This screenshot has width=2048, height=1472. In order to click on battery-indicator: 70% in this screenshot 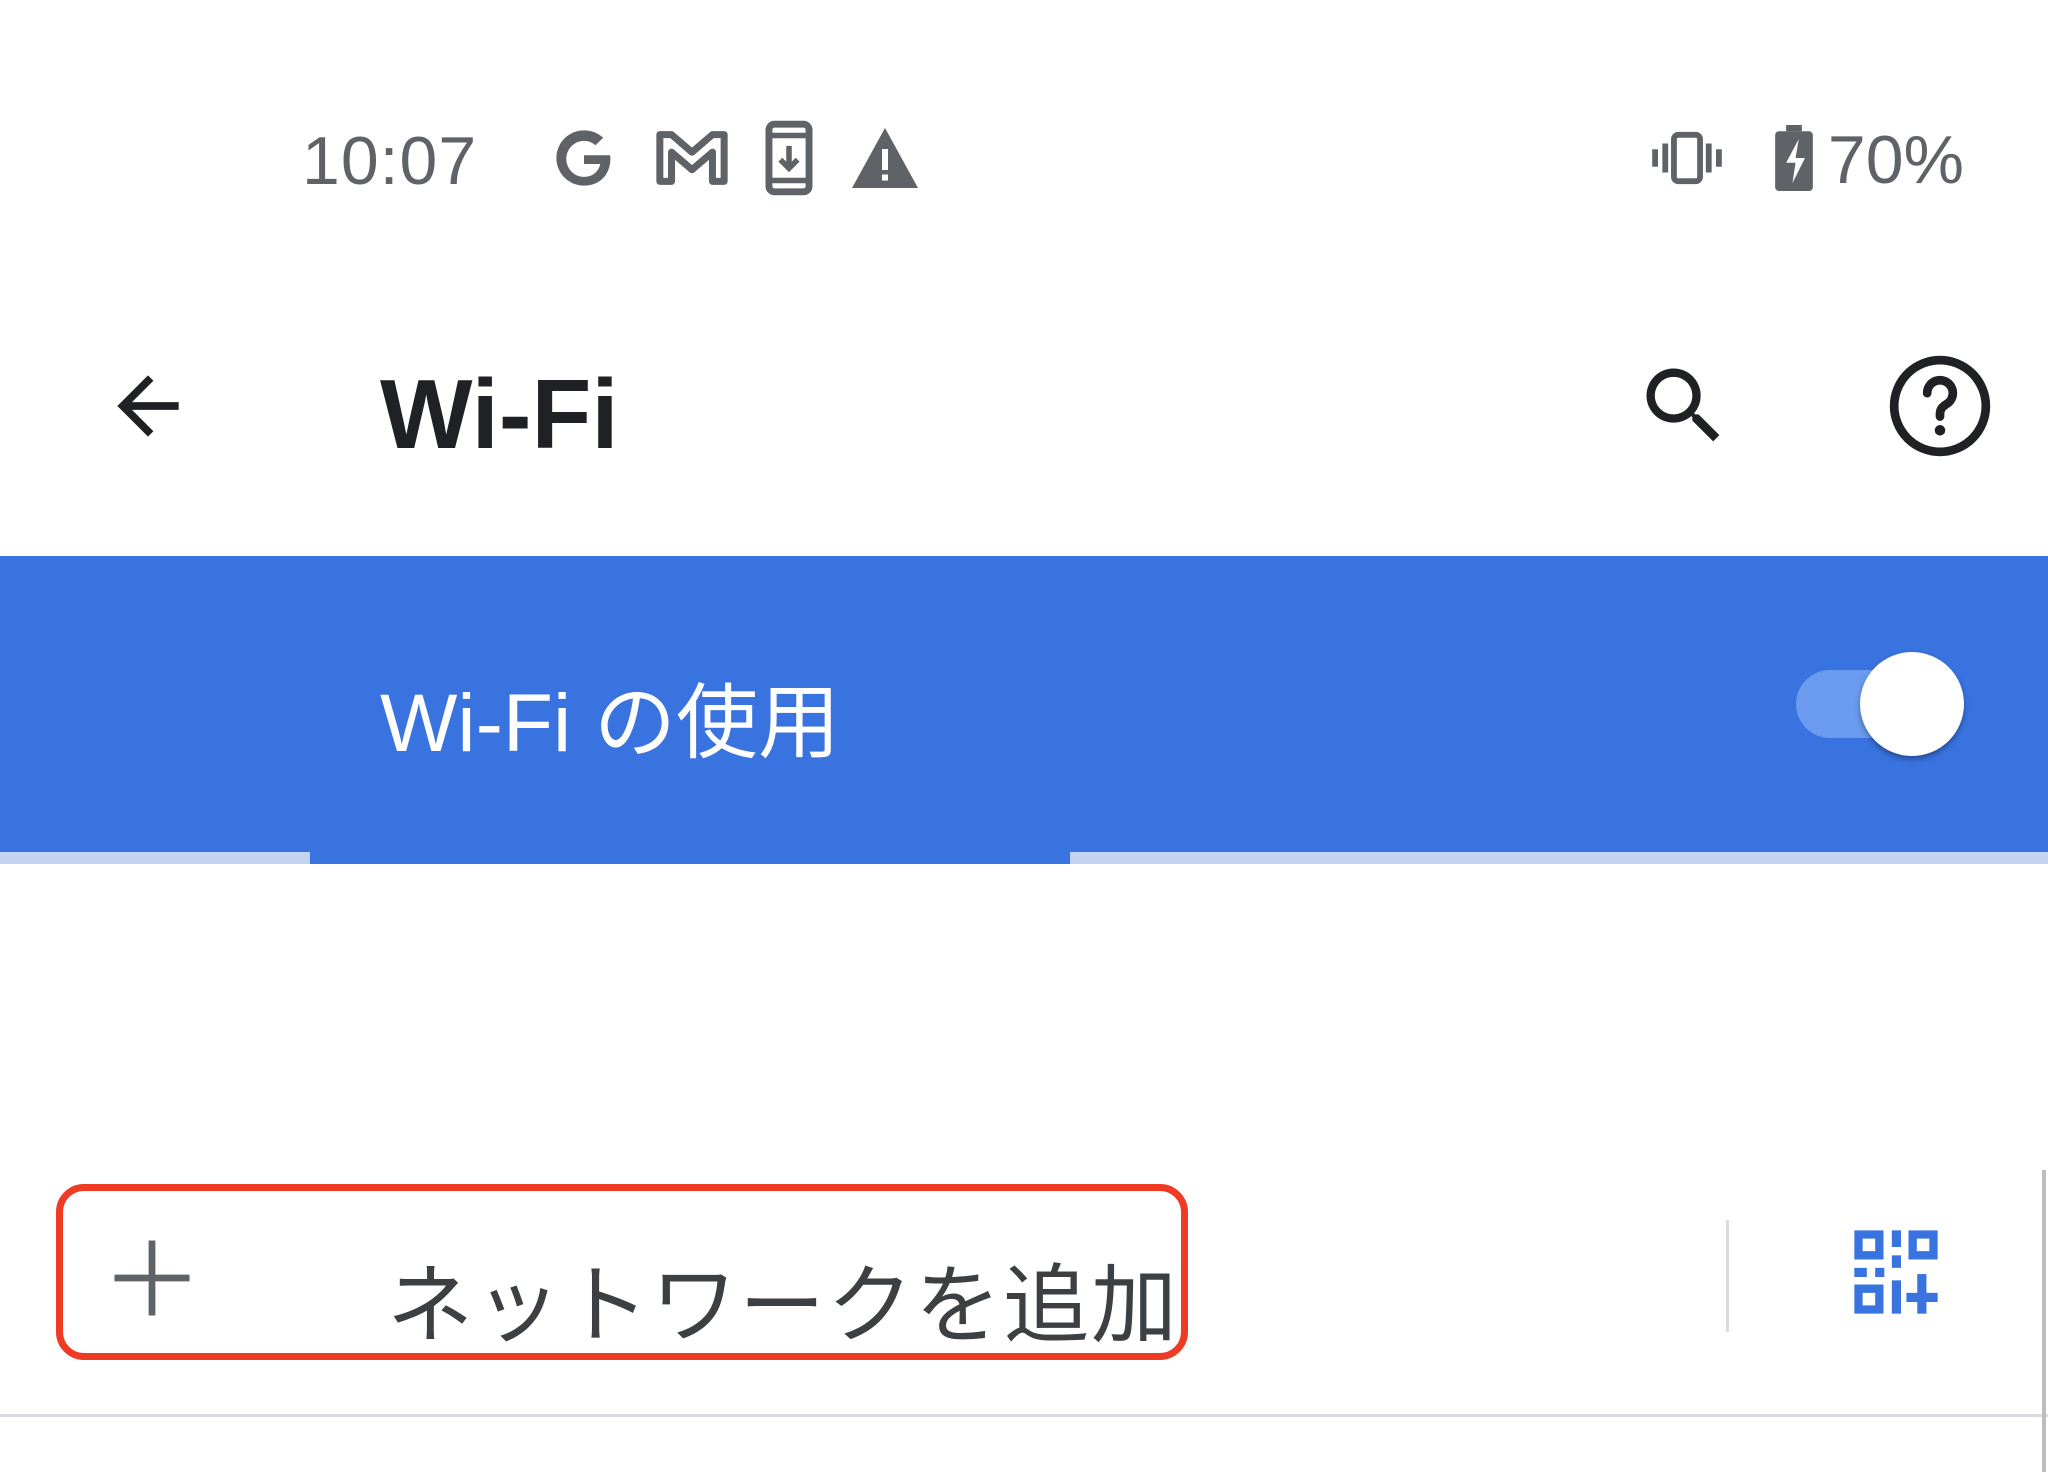, I will do `click(1868, 160)`.